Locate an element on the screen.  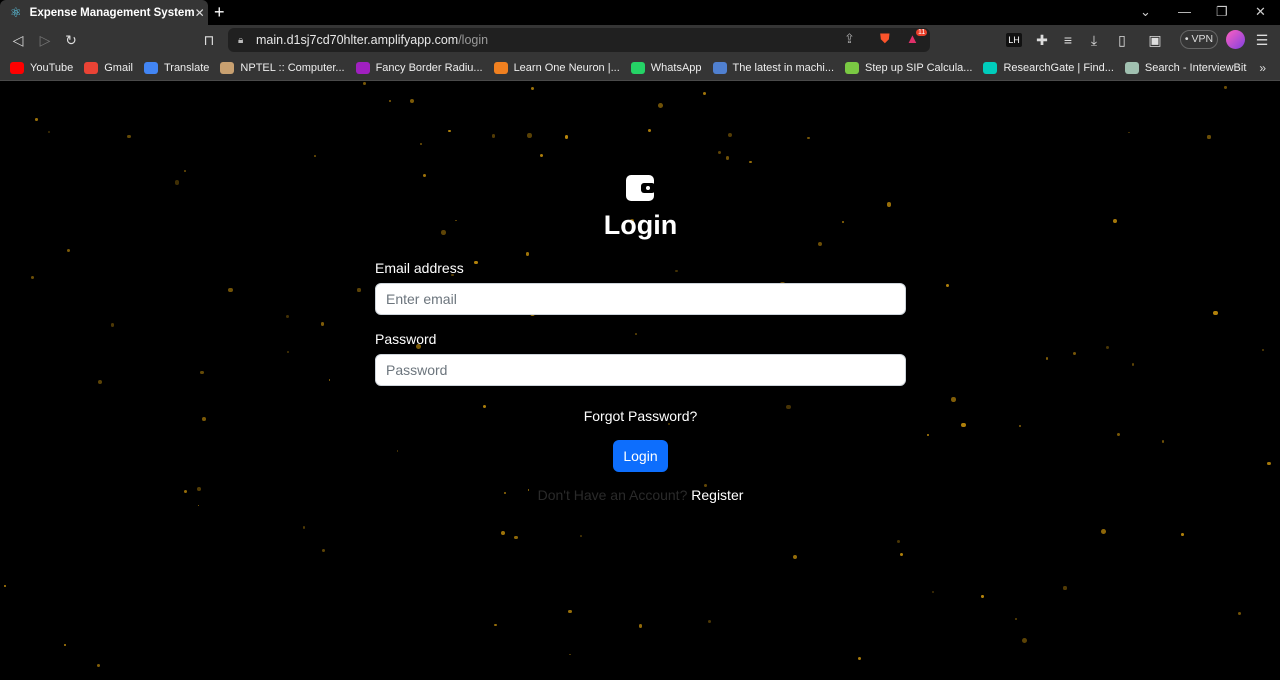
new-tab-icon: + is located at coordinates (219, 12).